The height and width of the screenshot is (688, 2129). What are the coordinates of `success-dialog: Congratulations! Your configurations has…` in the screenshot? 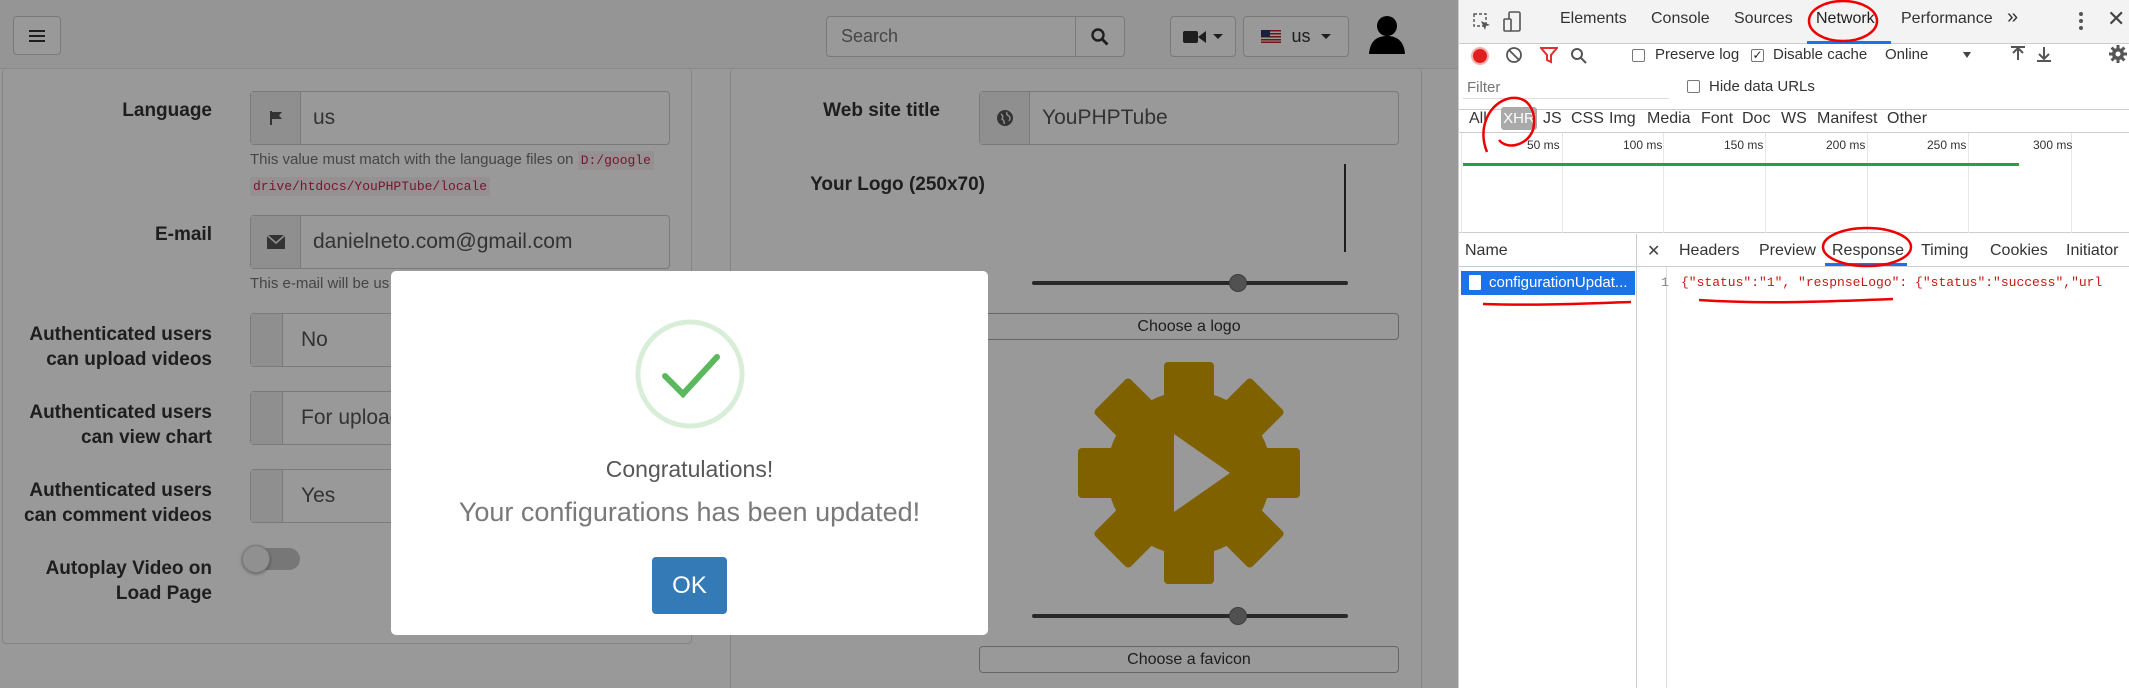 It's located at (689, 453).